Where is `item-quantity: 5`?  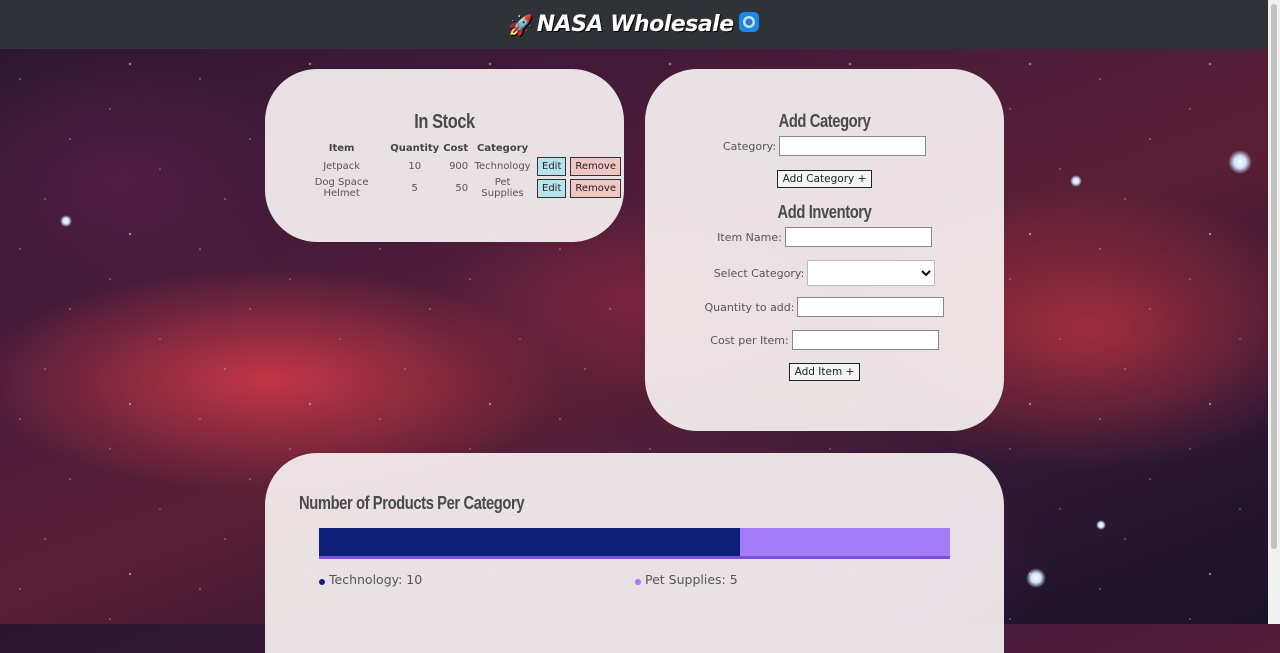 item-quantity: 5 is located at coordinates (414, 188).